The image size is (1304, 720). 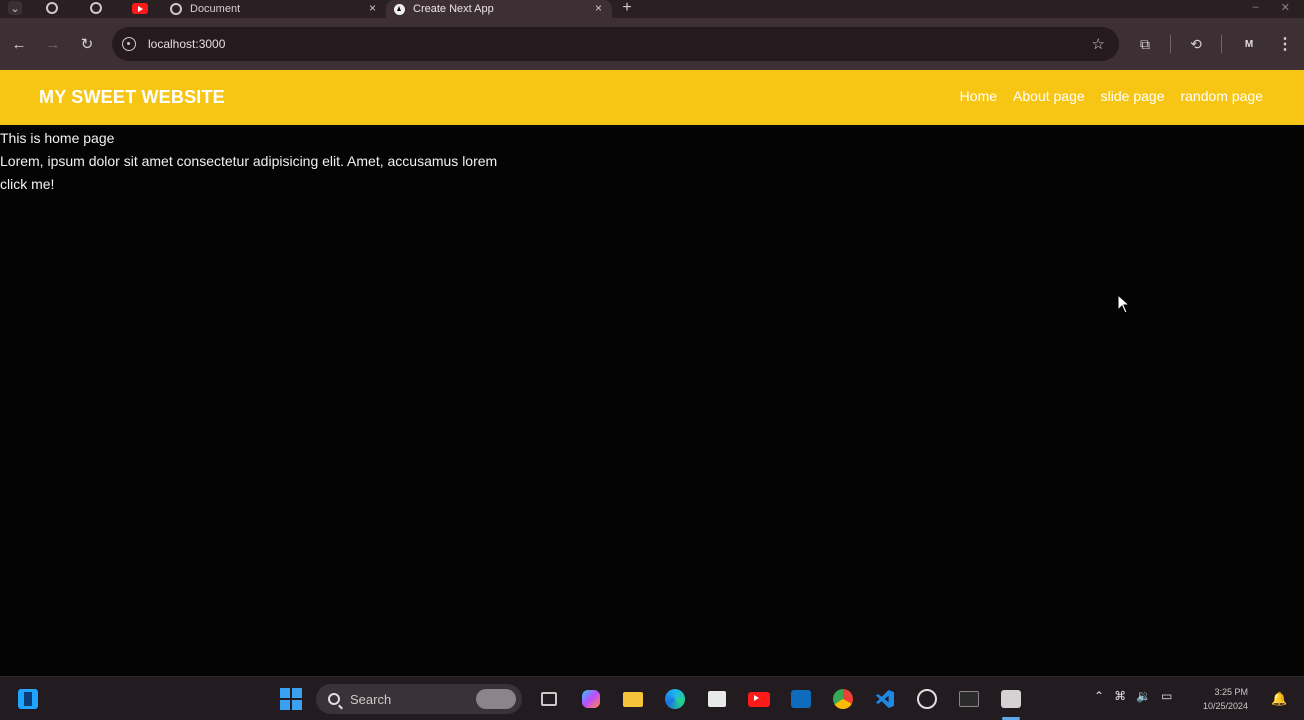 I want to click on search-placeholder: Search, so click(x=371, y=699).